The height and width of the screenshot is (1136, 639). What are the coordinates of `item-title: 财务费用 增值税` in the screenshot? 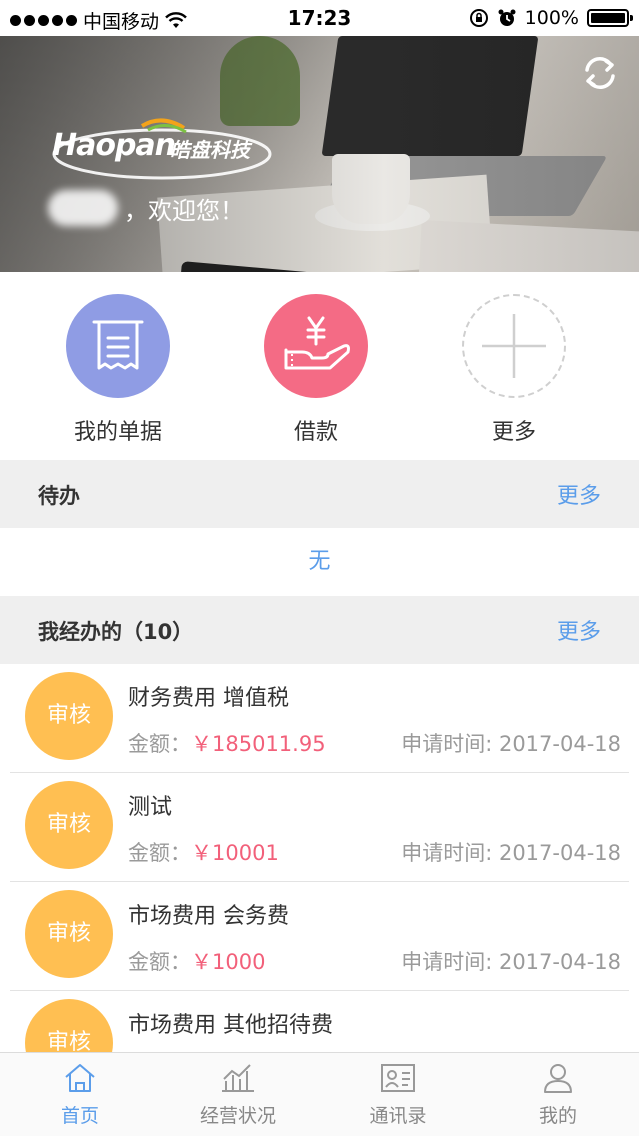 It's located at (208, 698).